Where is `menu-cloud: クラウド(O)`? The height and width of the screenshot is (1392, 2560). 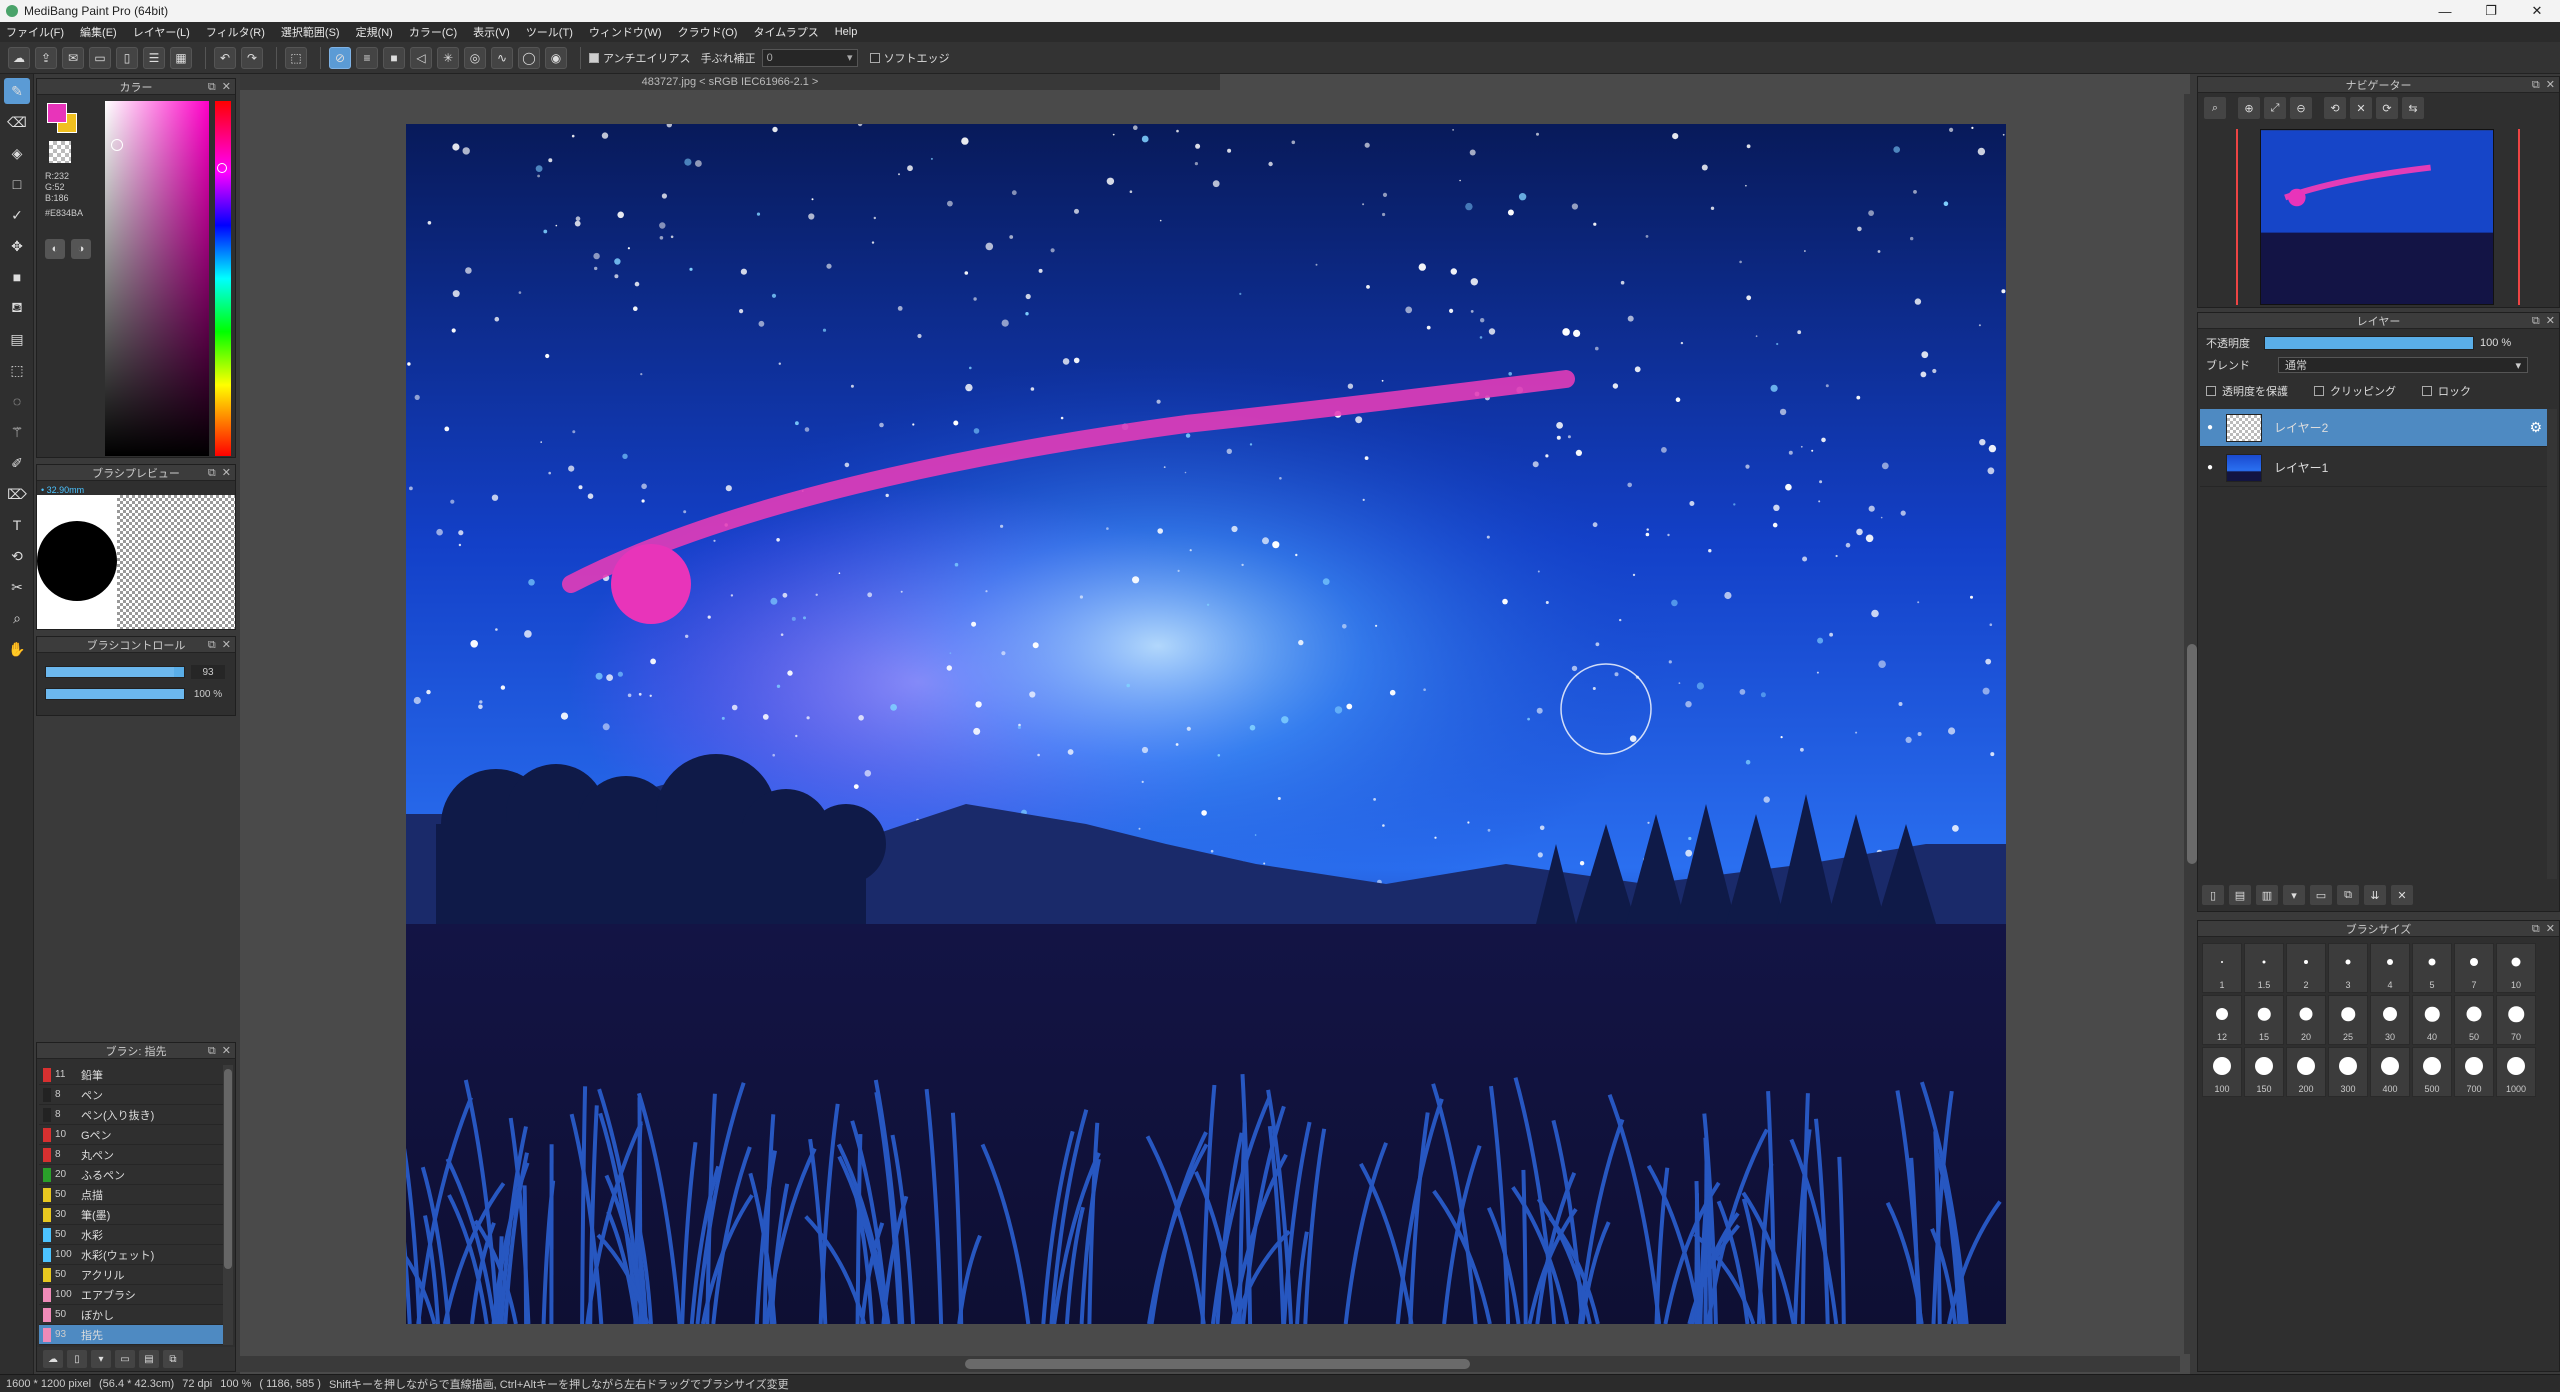
menu-cloud: クラウド(O) is located at coordinates (708, 32).